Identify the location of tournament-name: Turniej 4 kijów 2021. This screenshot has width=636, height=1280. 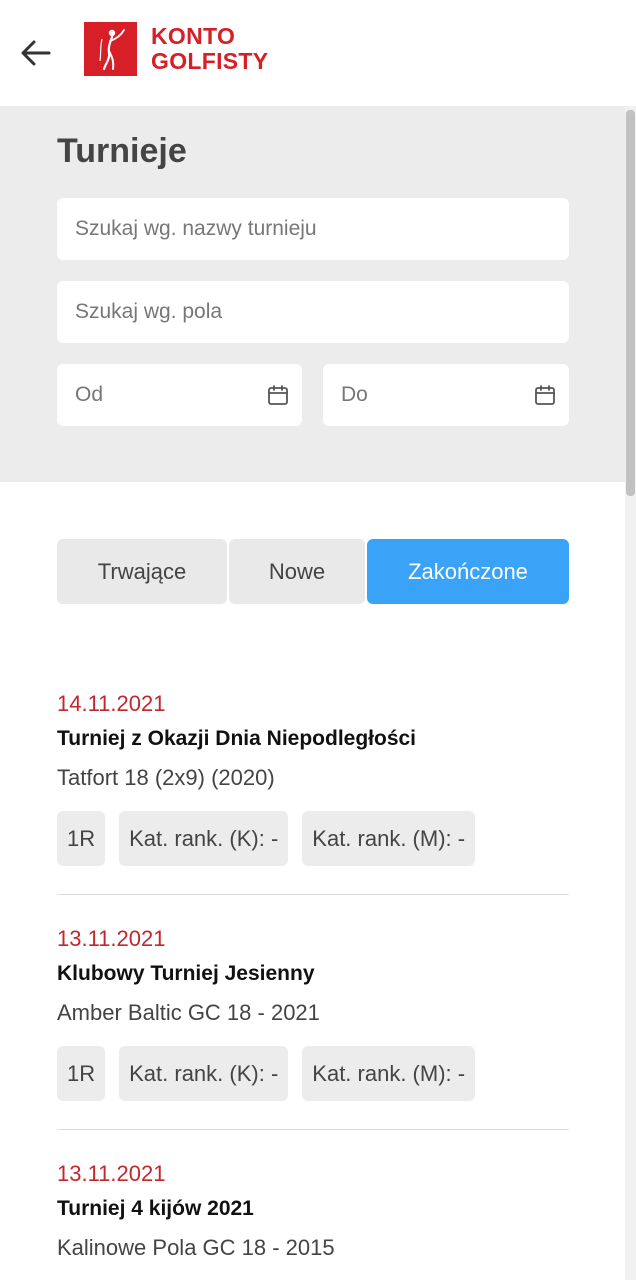
(313, 1209).